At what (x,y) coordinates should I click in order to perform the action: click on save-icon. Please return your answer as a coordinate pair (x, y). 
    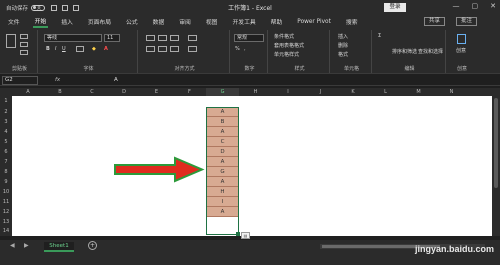
    Looking at the image, I should click on (54, 7).